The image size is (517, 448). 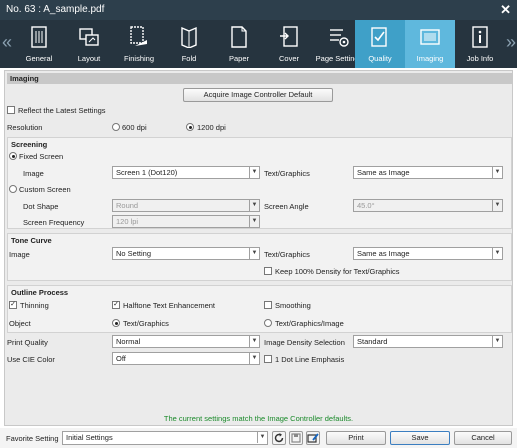 I want to click on save-button: Save, so click(x=420, y=438).